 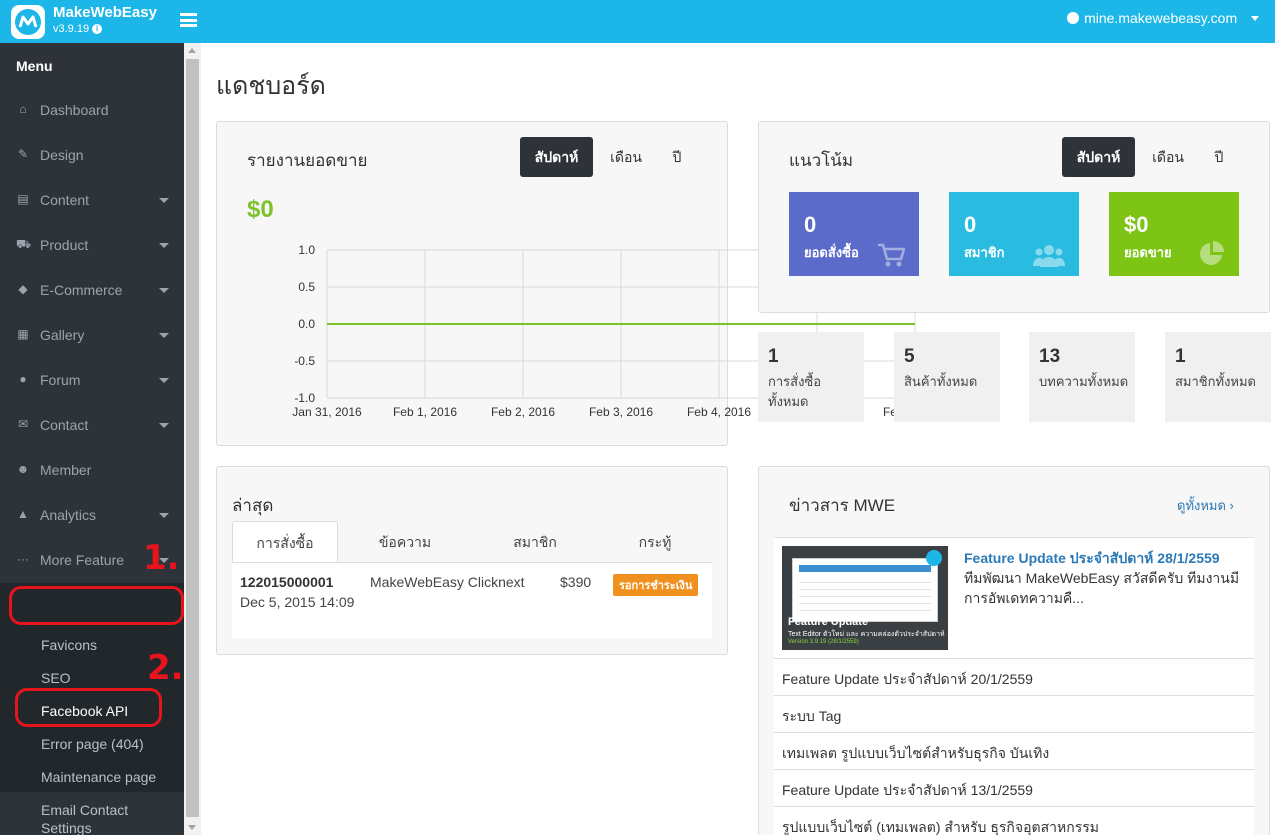 What do you see at coordinates (23, 199) in the screenshot?
I see `file-icon: ▤` at bounding box center [23, 199].